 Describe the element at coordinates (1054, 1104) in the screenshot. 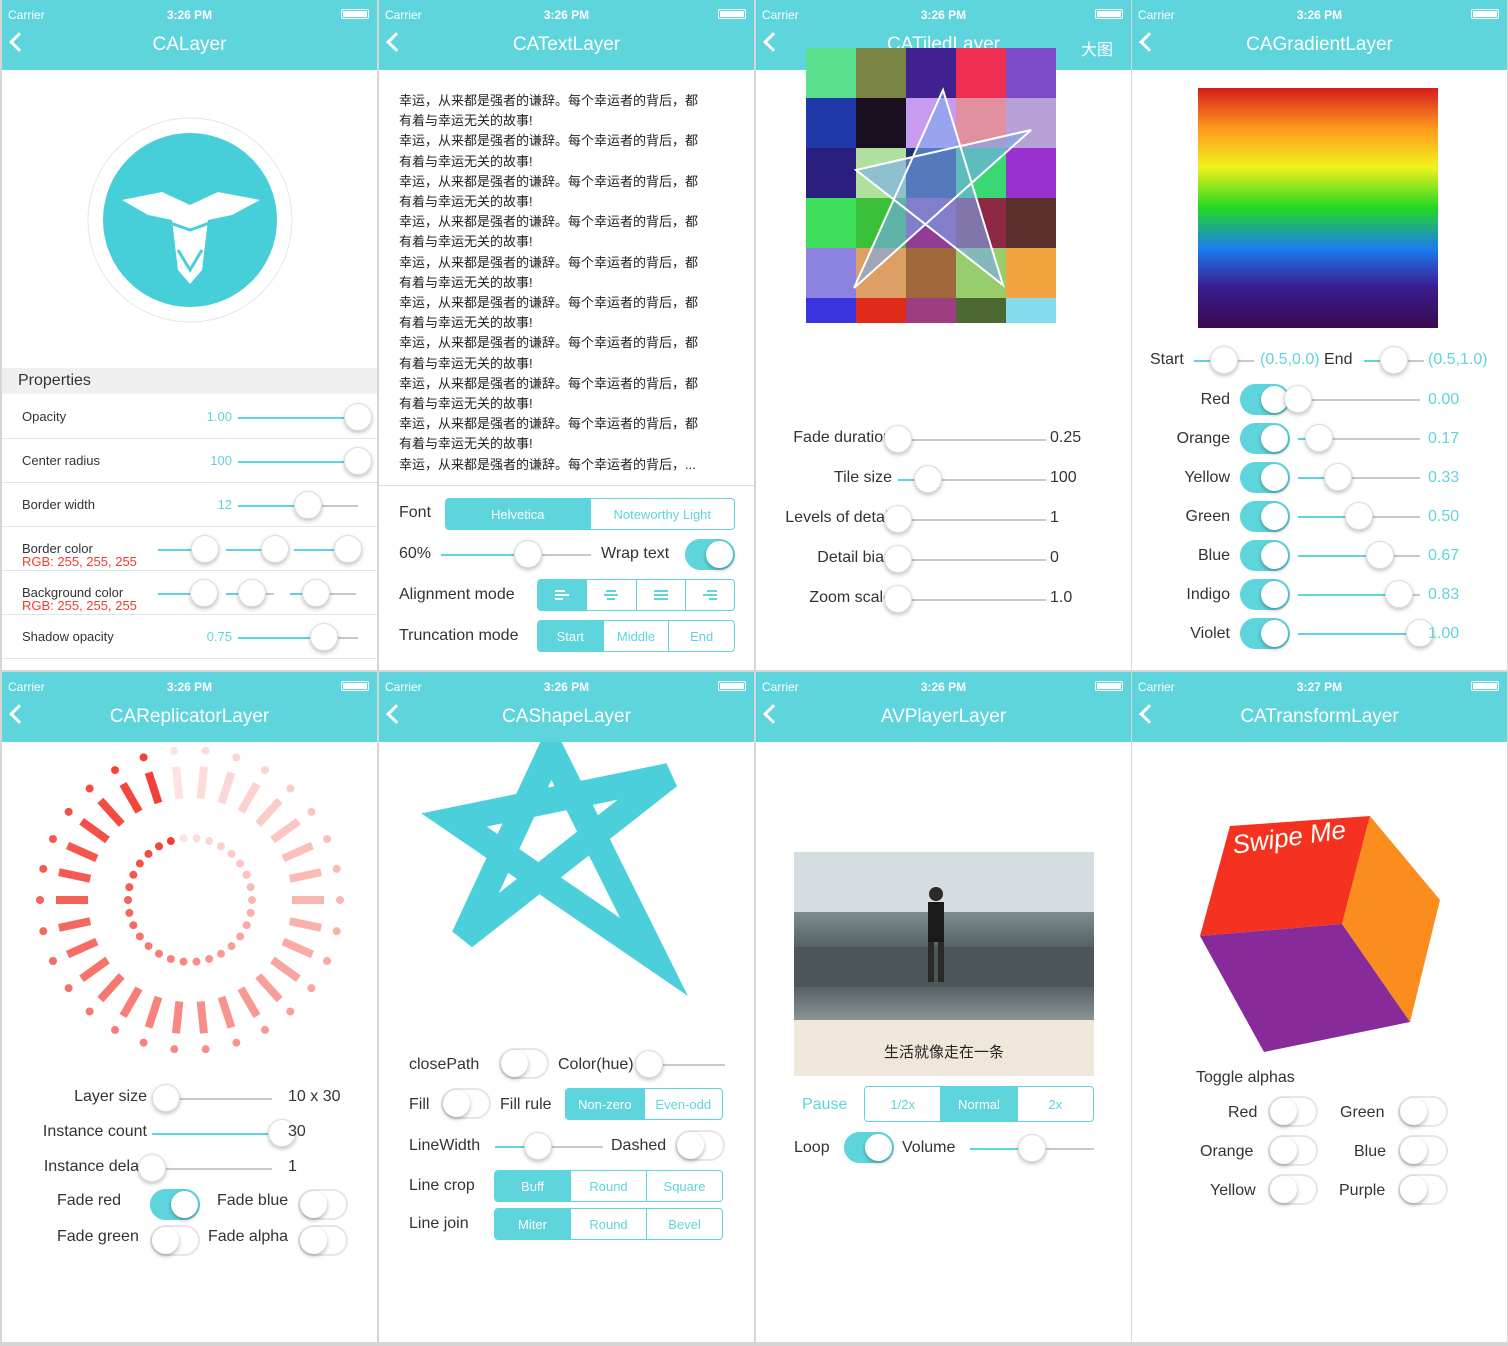

I see `speed-segment-option: 2x` at that location.